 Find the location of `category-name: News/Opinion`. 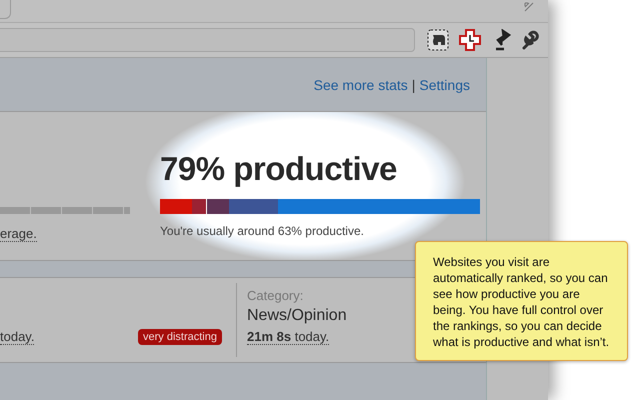

category-name: News/Opinion is located at coordinates (297, 316).